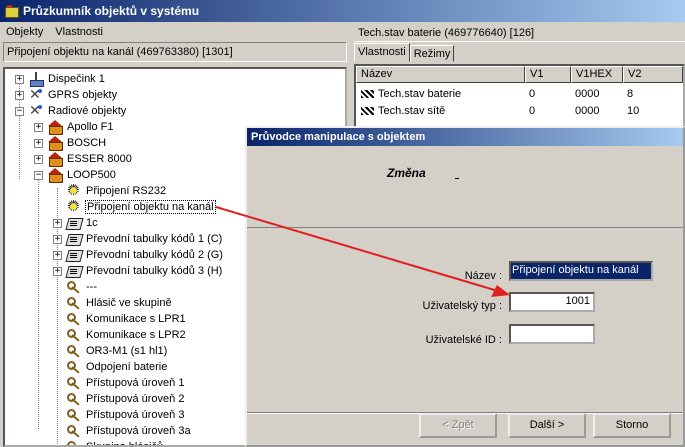 The image size is (685, 447). Describe the element at coordinates (150, 207) in the screenshot. I see `tree-item-label: Připojení objektu na kanál` at that location.